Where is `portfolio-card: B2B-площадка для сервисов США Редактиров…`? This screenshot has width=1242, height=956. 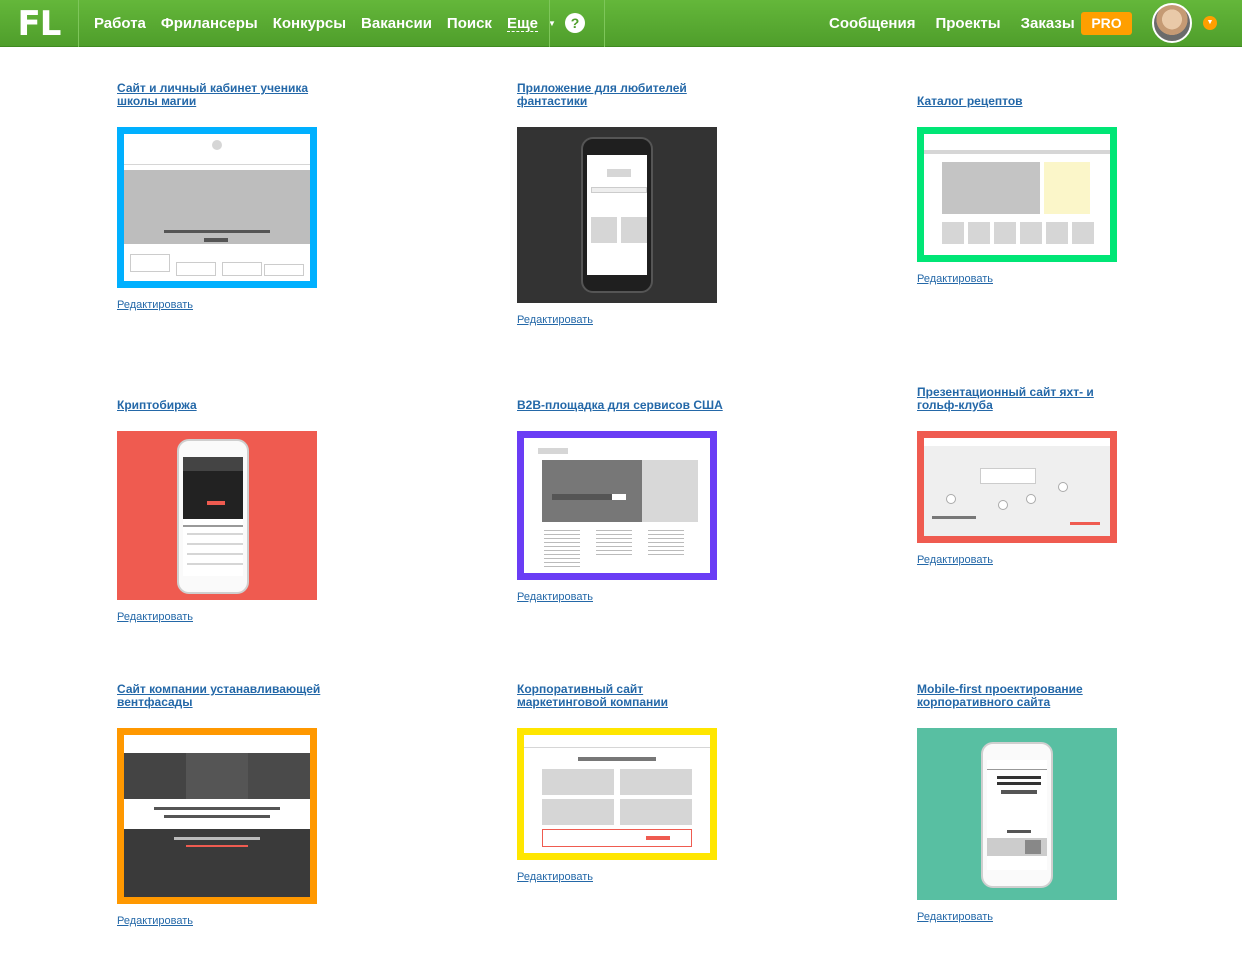
portfolio-card: B2B-площадка для сервисов США Редактиров… is located at coordinates (622, 501).